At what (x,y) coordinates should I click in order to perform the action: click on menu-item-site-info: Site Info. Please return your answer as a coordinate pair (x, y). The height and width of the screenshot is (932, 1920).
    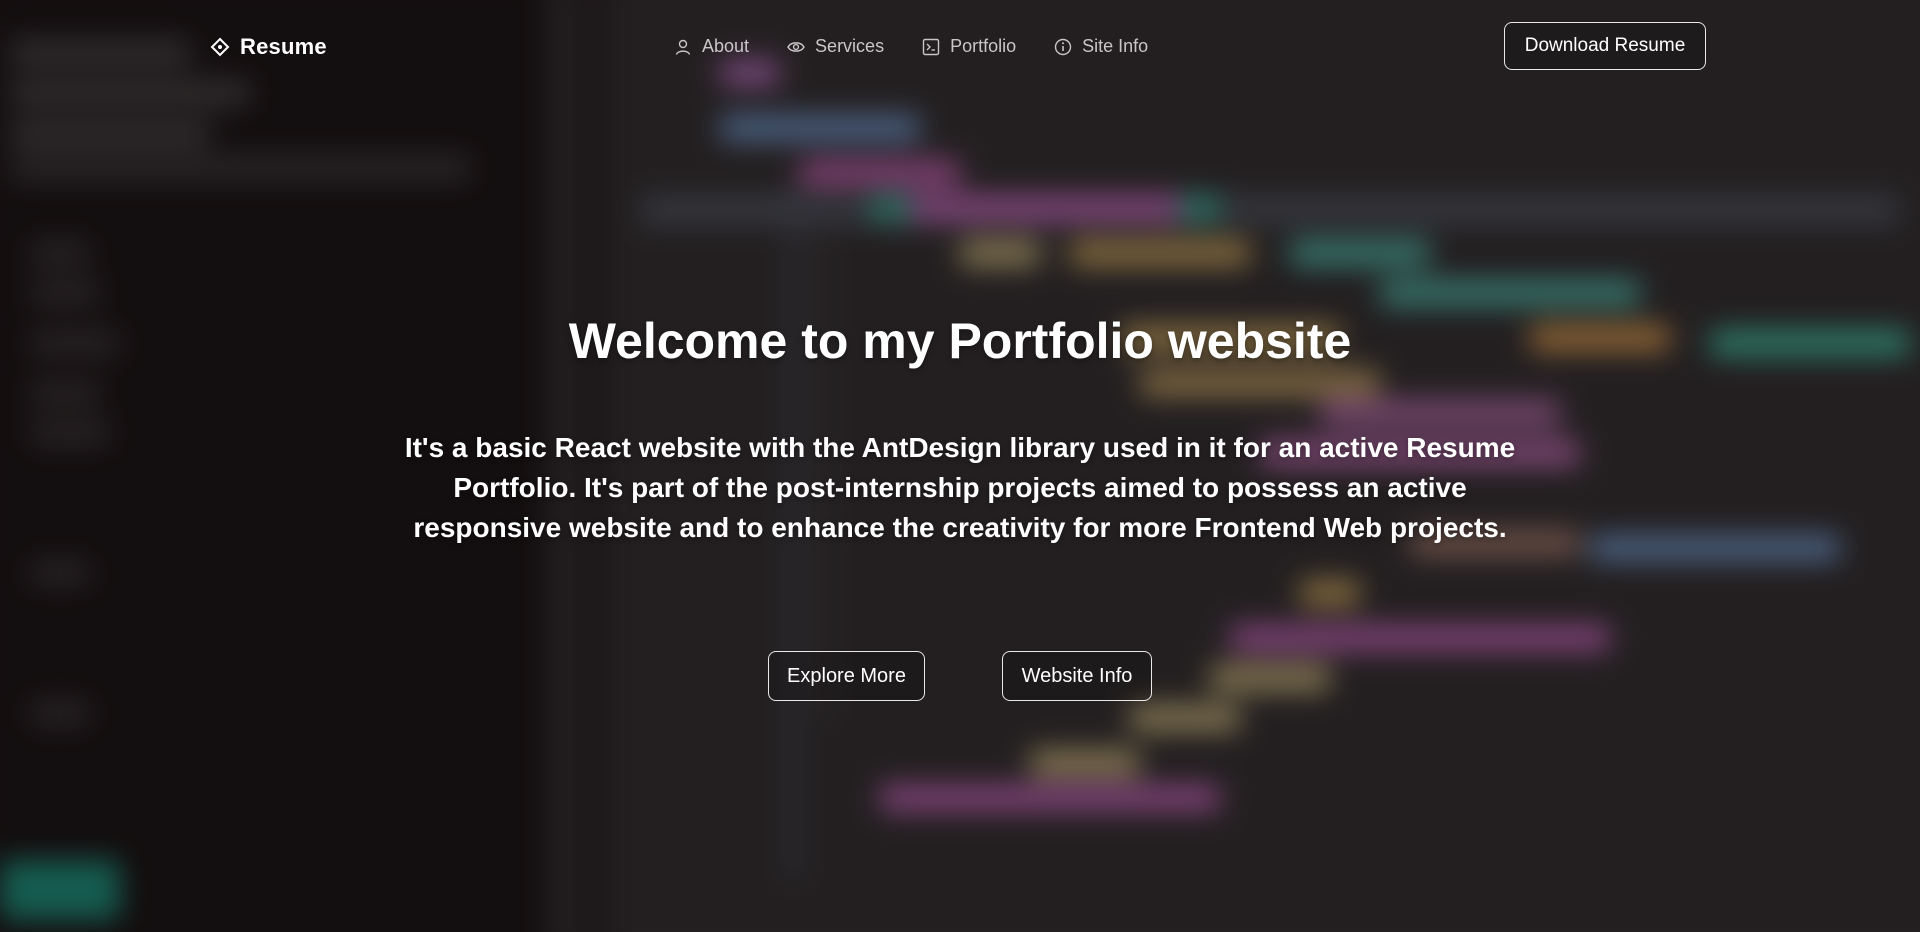
    Looking at the image, I should click on (1101, 46).